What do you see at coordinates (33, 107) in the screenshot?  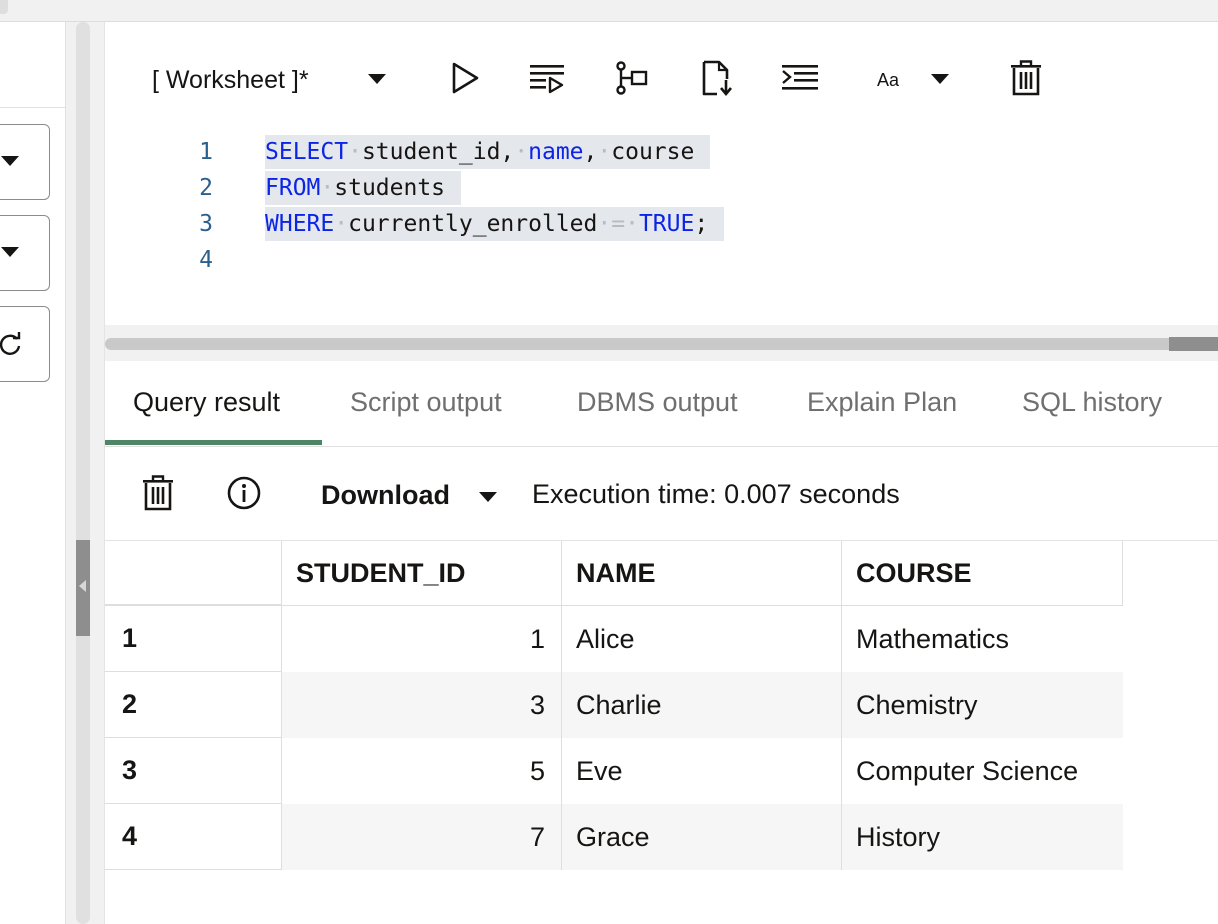 I see `left-panel-divider` at bounding box center [33, 107].